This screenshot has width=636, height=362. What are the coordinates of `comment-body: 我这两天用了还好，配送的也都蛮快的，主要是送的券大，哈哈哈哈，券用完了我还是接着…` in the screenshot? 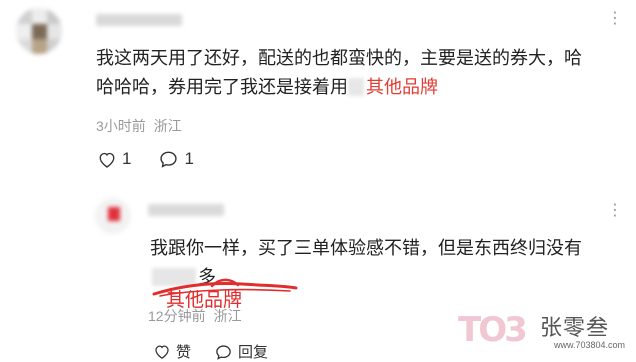 It's located at (339, 72).